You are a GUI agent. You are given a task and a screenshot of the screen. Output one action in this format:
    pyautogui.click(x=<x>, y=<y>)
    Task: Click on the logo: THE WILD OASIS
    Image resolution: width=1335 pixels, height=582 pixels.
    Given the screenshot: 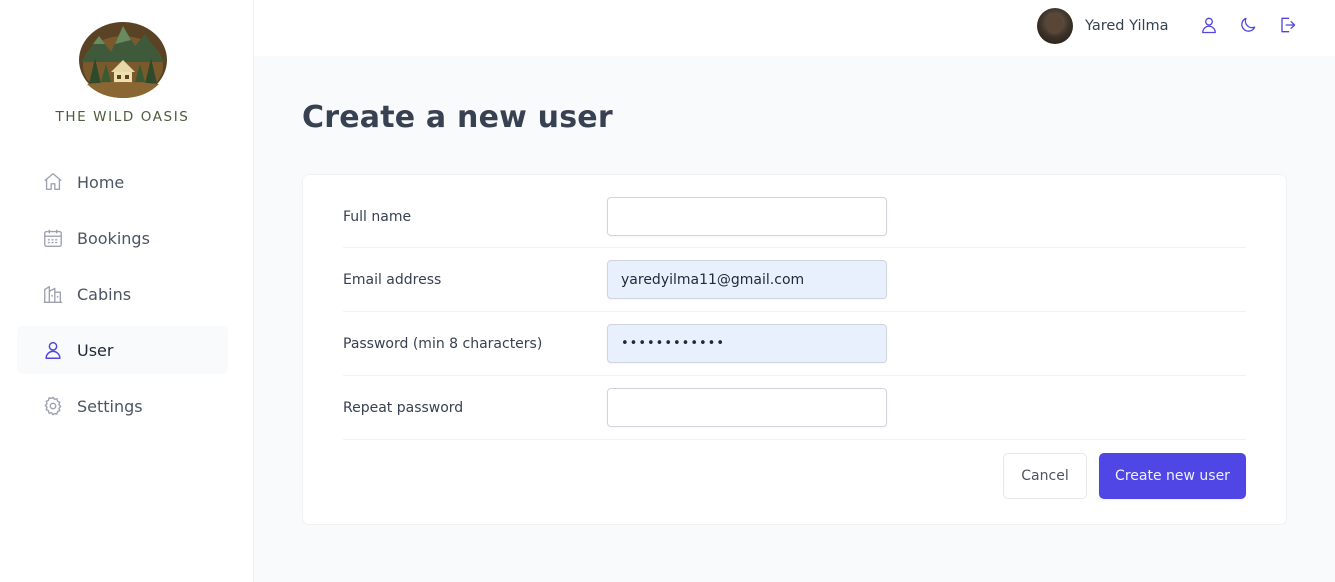 What is the action you would take?
    pyautogui.click(x=122, y=73)
    